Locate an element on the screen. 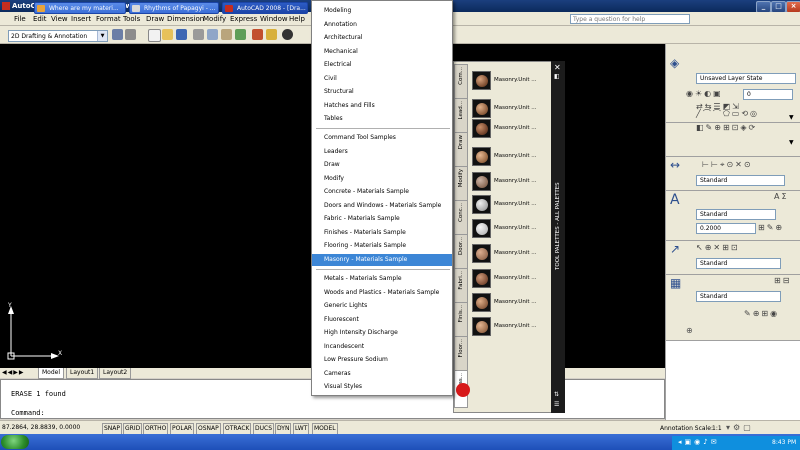 Image resolution: width=800 pixels, height=450 pixels. open-icon is located at coordinates (167, 34).